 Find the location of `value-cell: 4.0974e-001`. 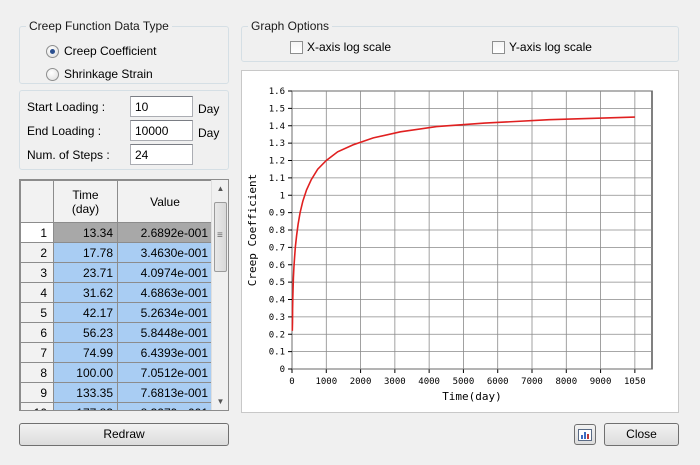

value-cell: 4.0974e-001 is located at coordinates (165, 272).